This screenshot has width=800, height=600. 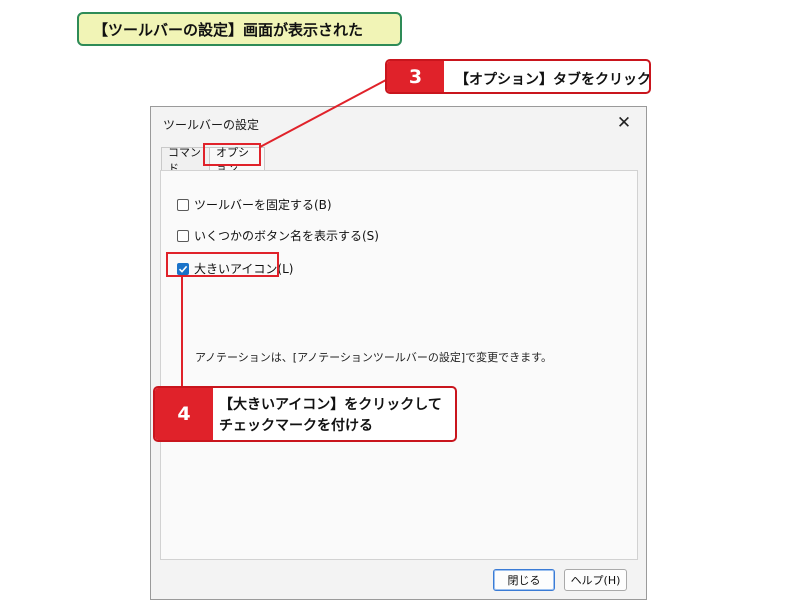 What do you see at coordinates (323, 113) in the screenshot?
I see `connector-step3` at bounding box center [323, 113].